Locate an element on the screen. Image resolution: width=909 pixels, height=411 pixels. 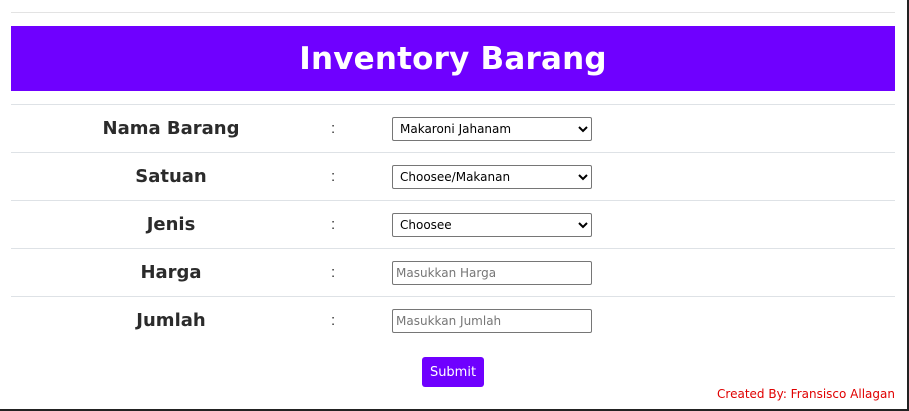
form-row-harga: Harga : is located at coordinates (453, 272).